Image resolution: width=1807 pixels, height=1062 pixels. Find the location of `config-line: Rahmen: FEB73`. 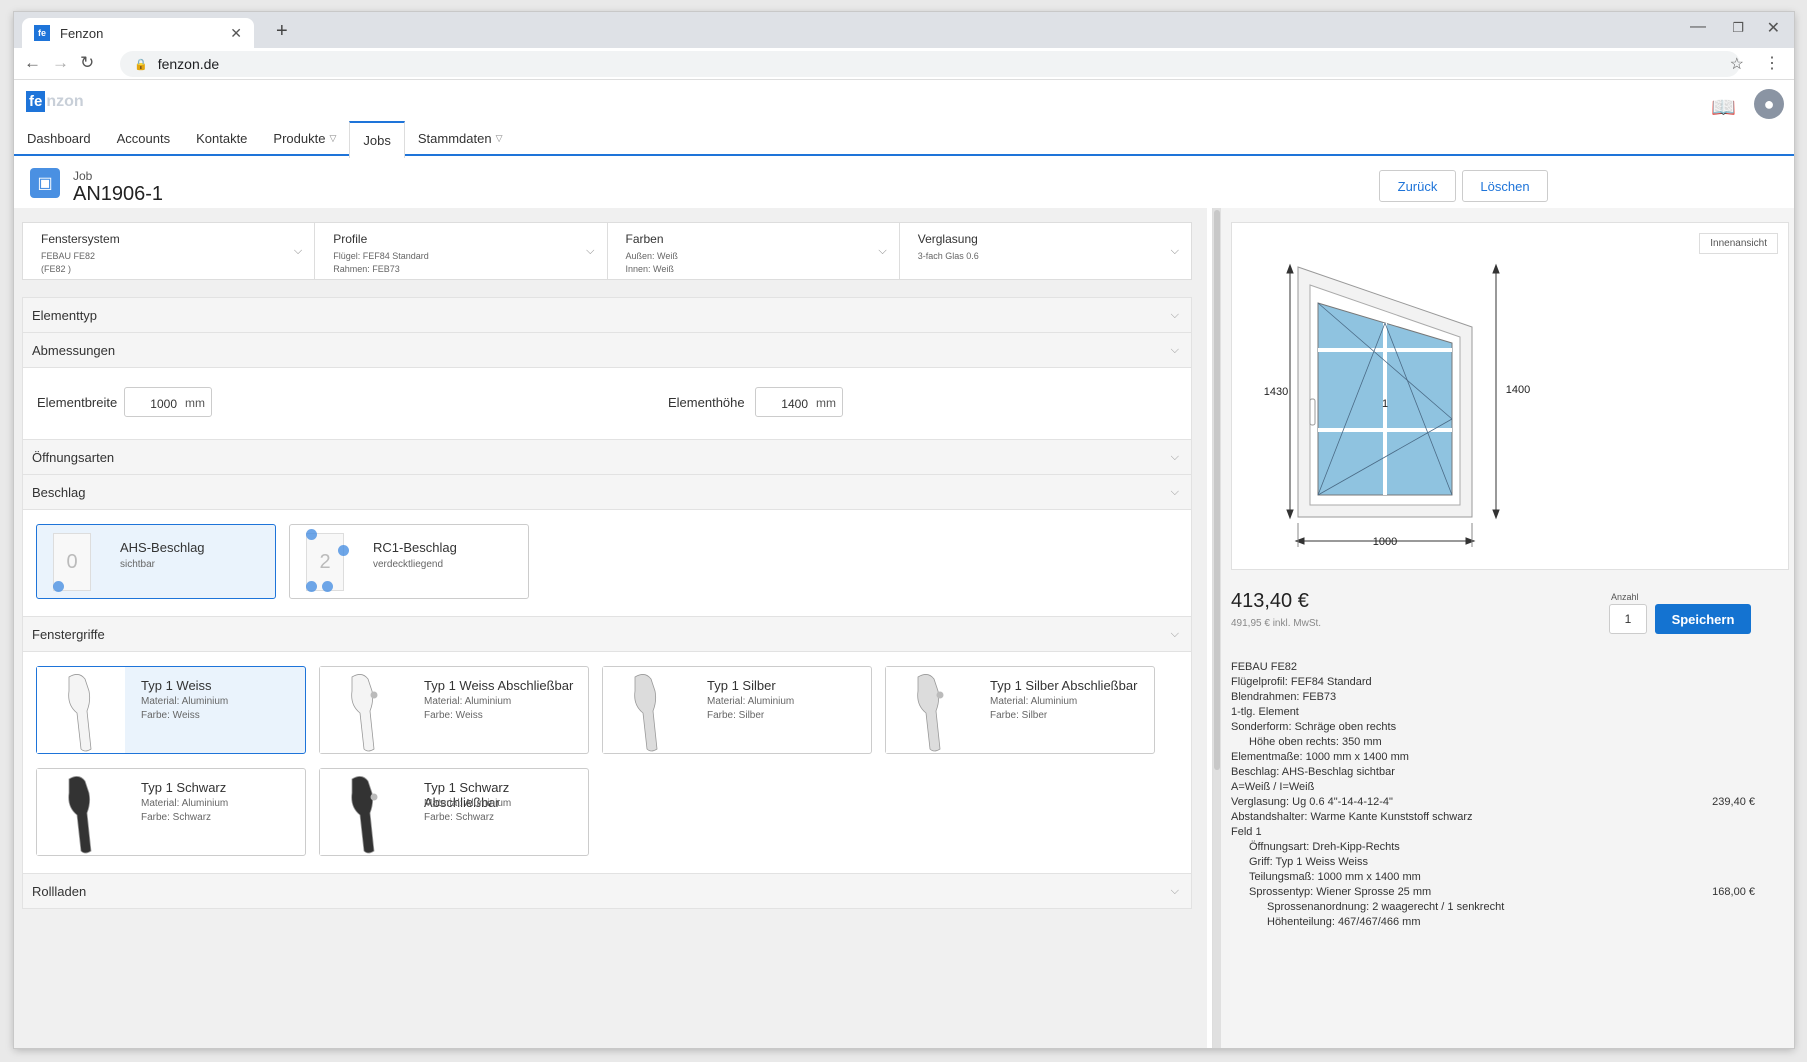

config-line: Rahmen: FEB73 is located at coordinates (366, 269).